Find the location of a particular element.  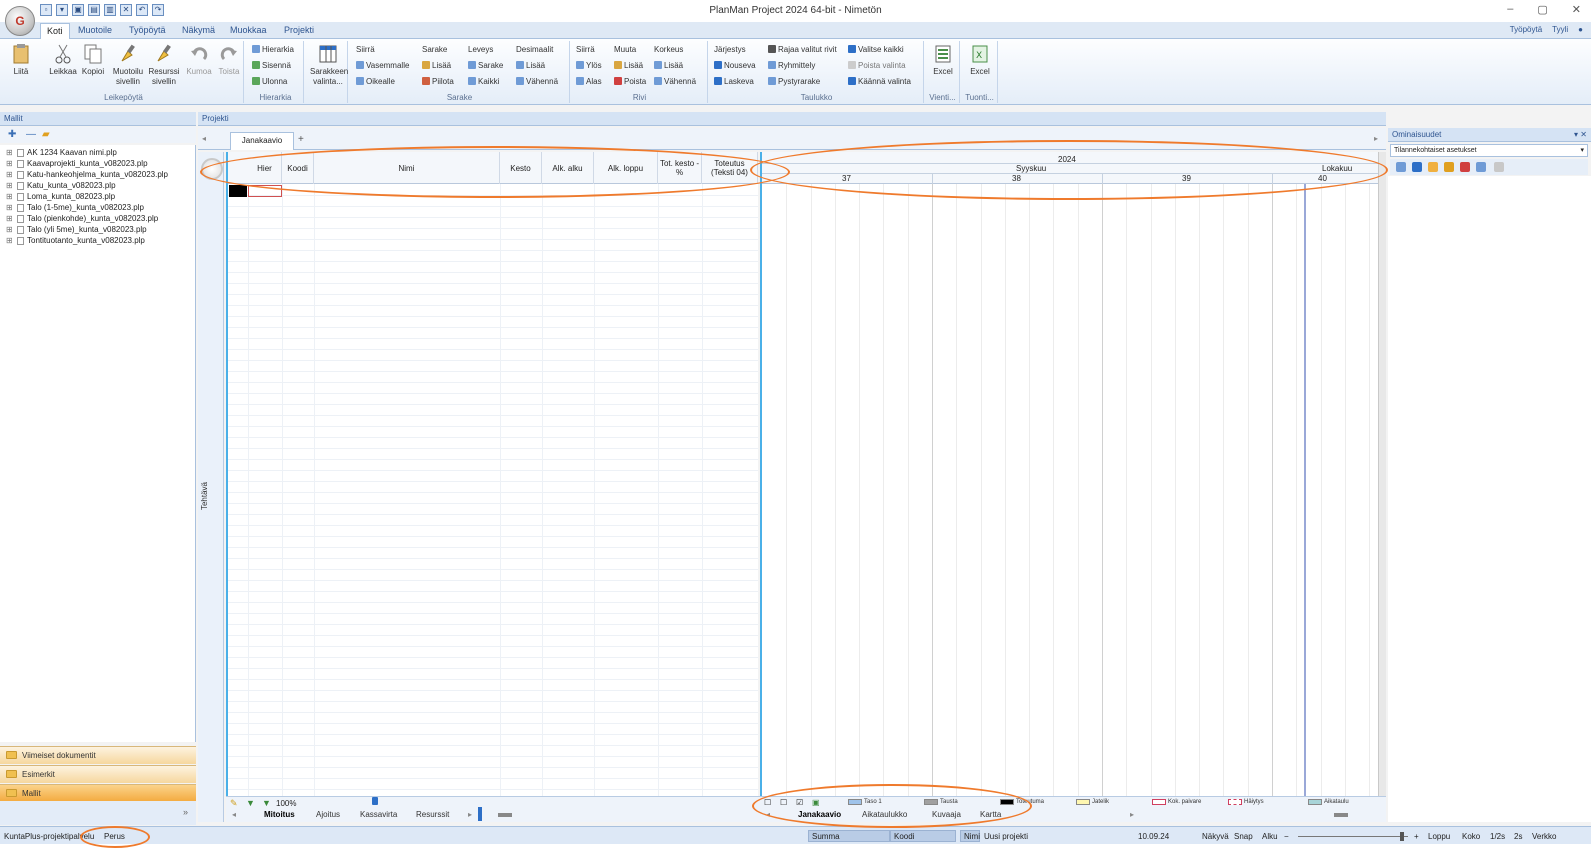

tab-ajoitus: Ajoitus is located at coordinates (328, 814).